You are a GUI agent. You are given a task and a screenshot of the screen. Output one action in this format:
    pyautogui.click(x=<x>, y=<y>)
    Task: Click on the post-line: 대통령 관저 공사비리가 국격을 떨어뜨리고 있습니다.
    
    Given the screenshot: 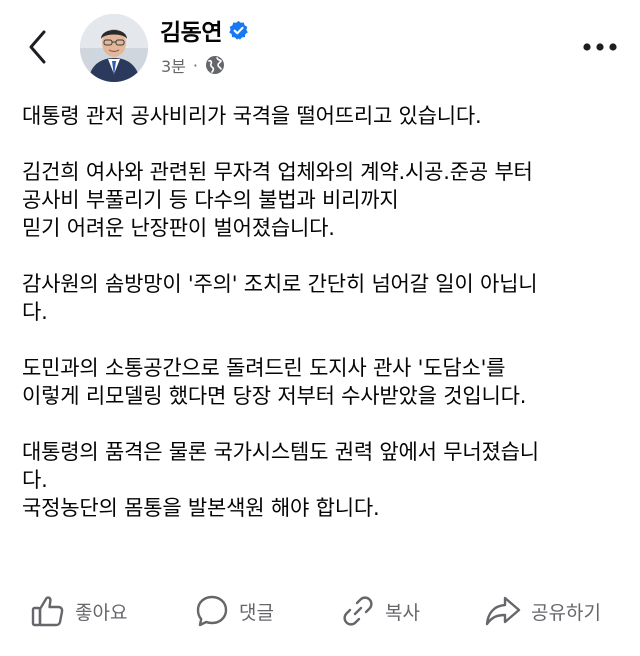 What is the action you would take?
    pyautogui.click(x=252, y=116)
    